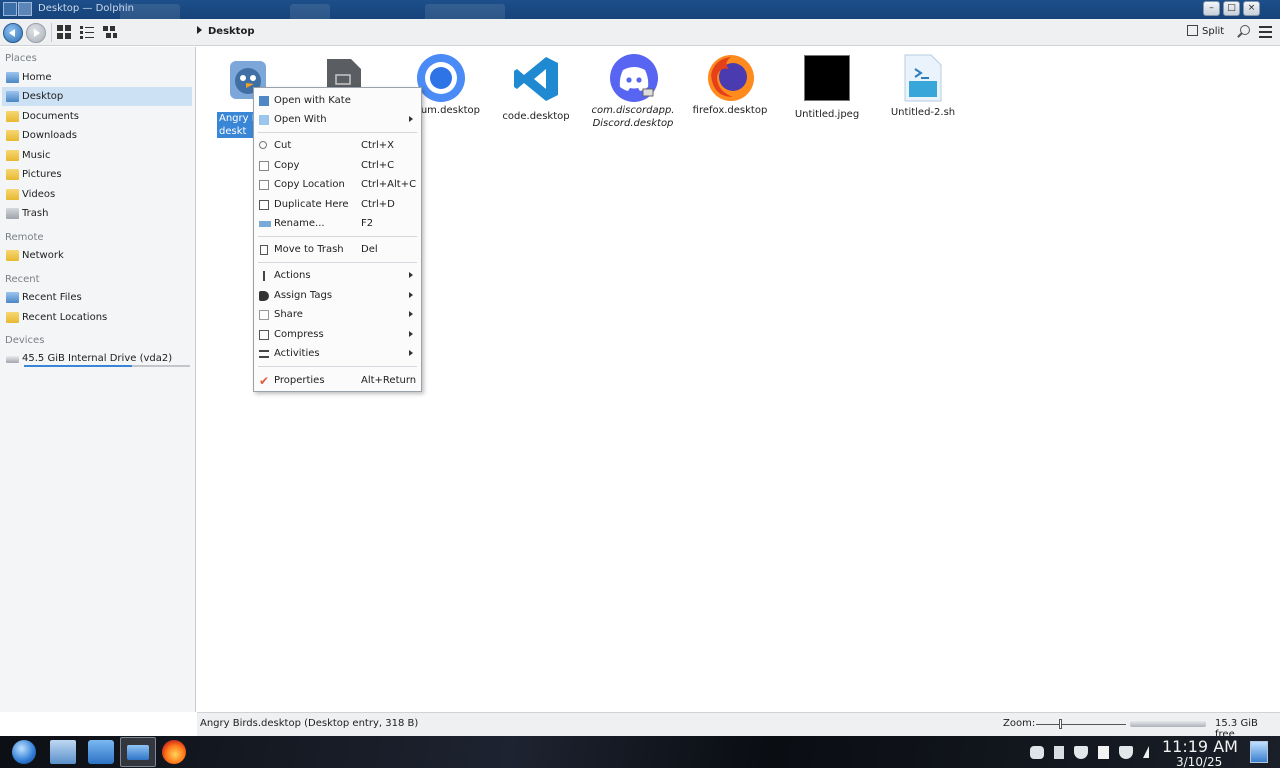 The image size is (1280, 768). Describe the element at coordinates (24, 752) in the screenshot. I see `start-orb-icon` at that location.